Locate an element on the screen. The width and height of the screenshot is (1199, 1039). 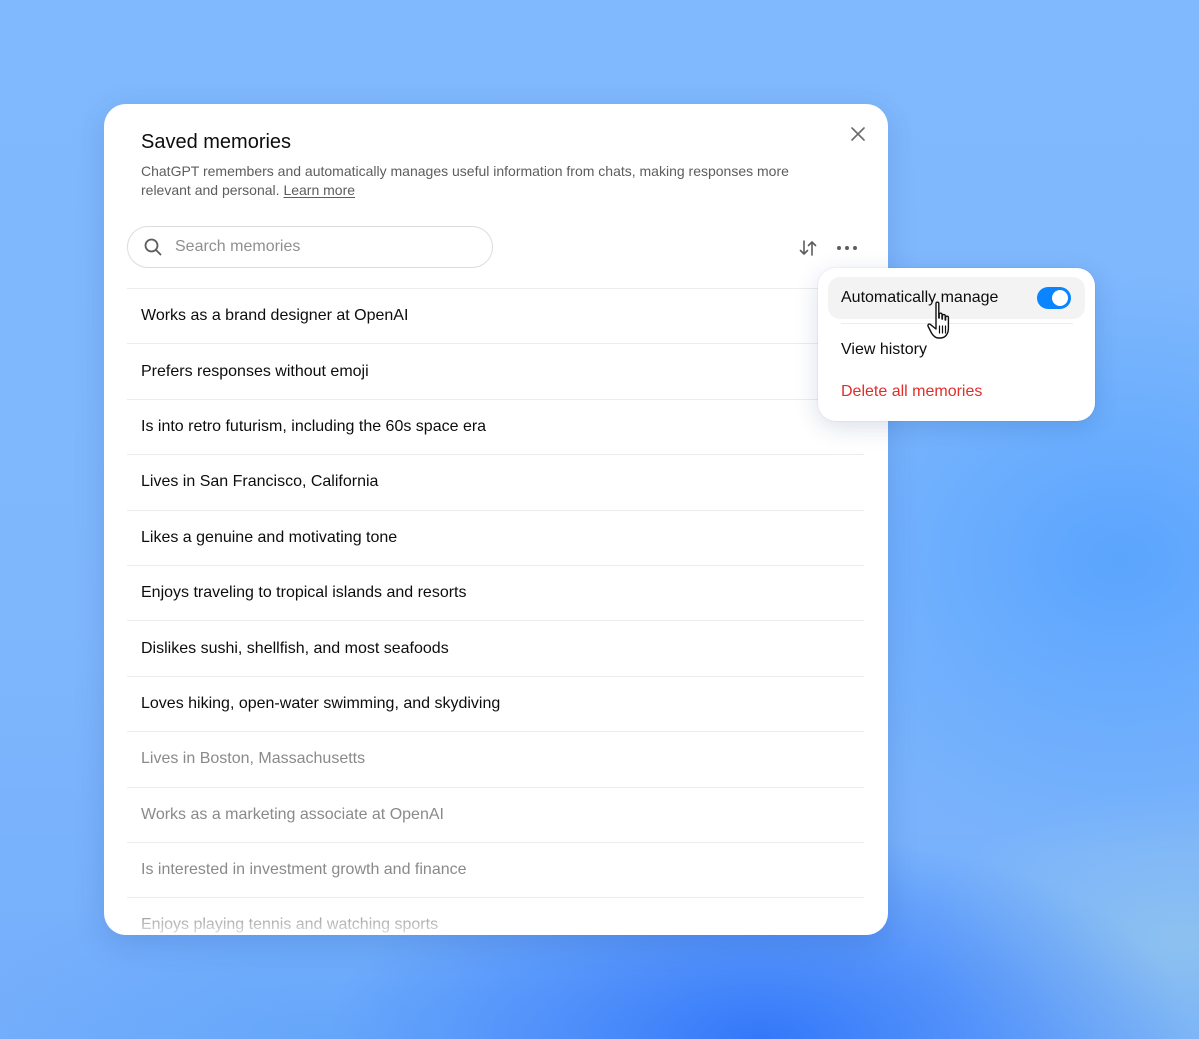
memory-item: Works as a marketing associate at OpenAI is located at coordinates (495, 814).